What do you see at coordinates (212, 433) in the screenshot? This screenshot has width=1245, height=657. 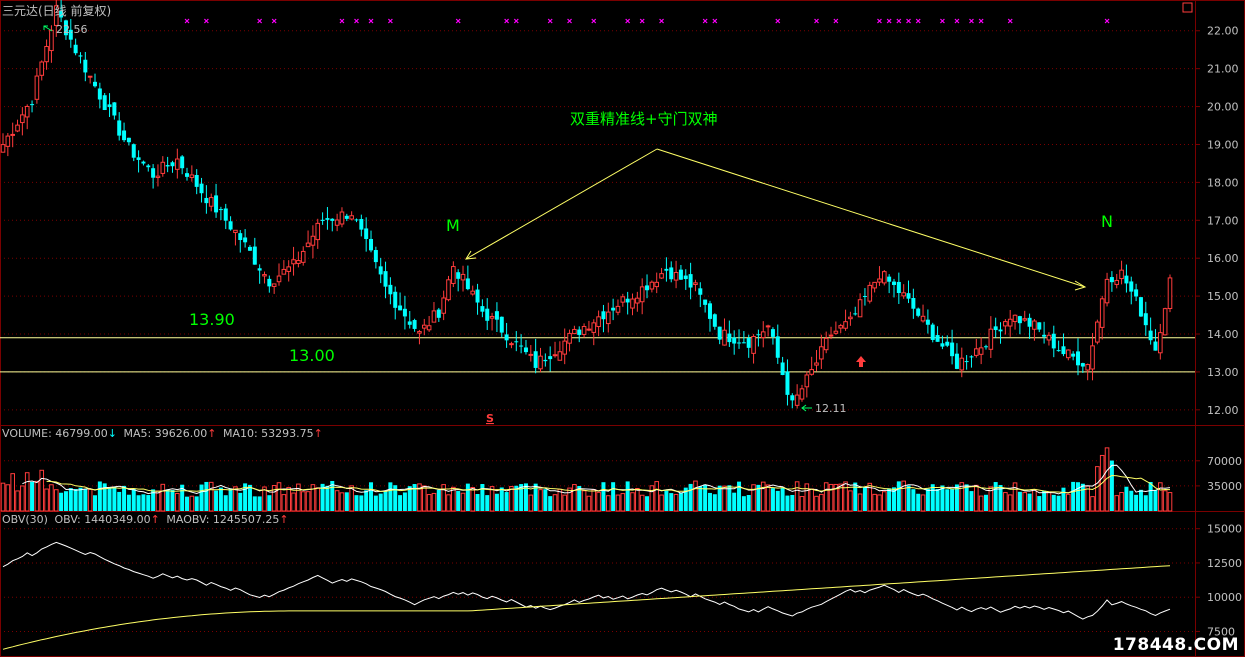 I see `up-arrow-icon: ↑` at bounding box center [212, 433].